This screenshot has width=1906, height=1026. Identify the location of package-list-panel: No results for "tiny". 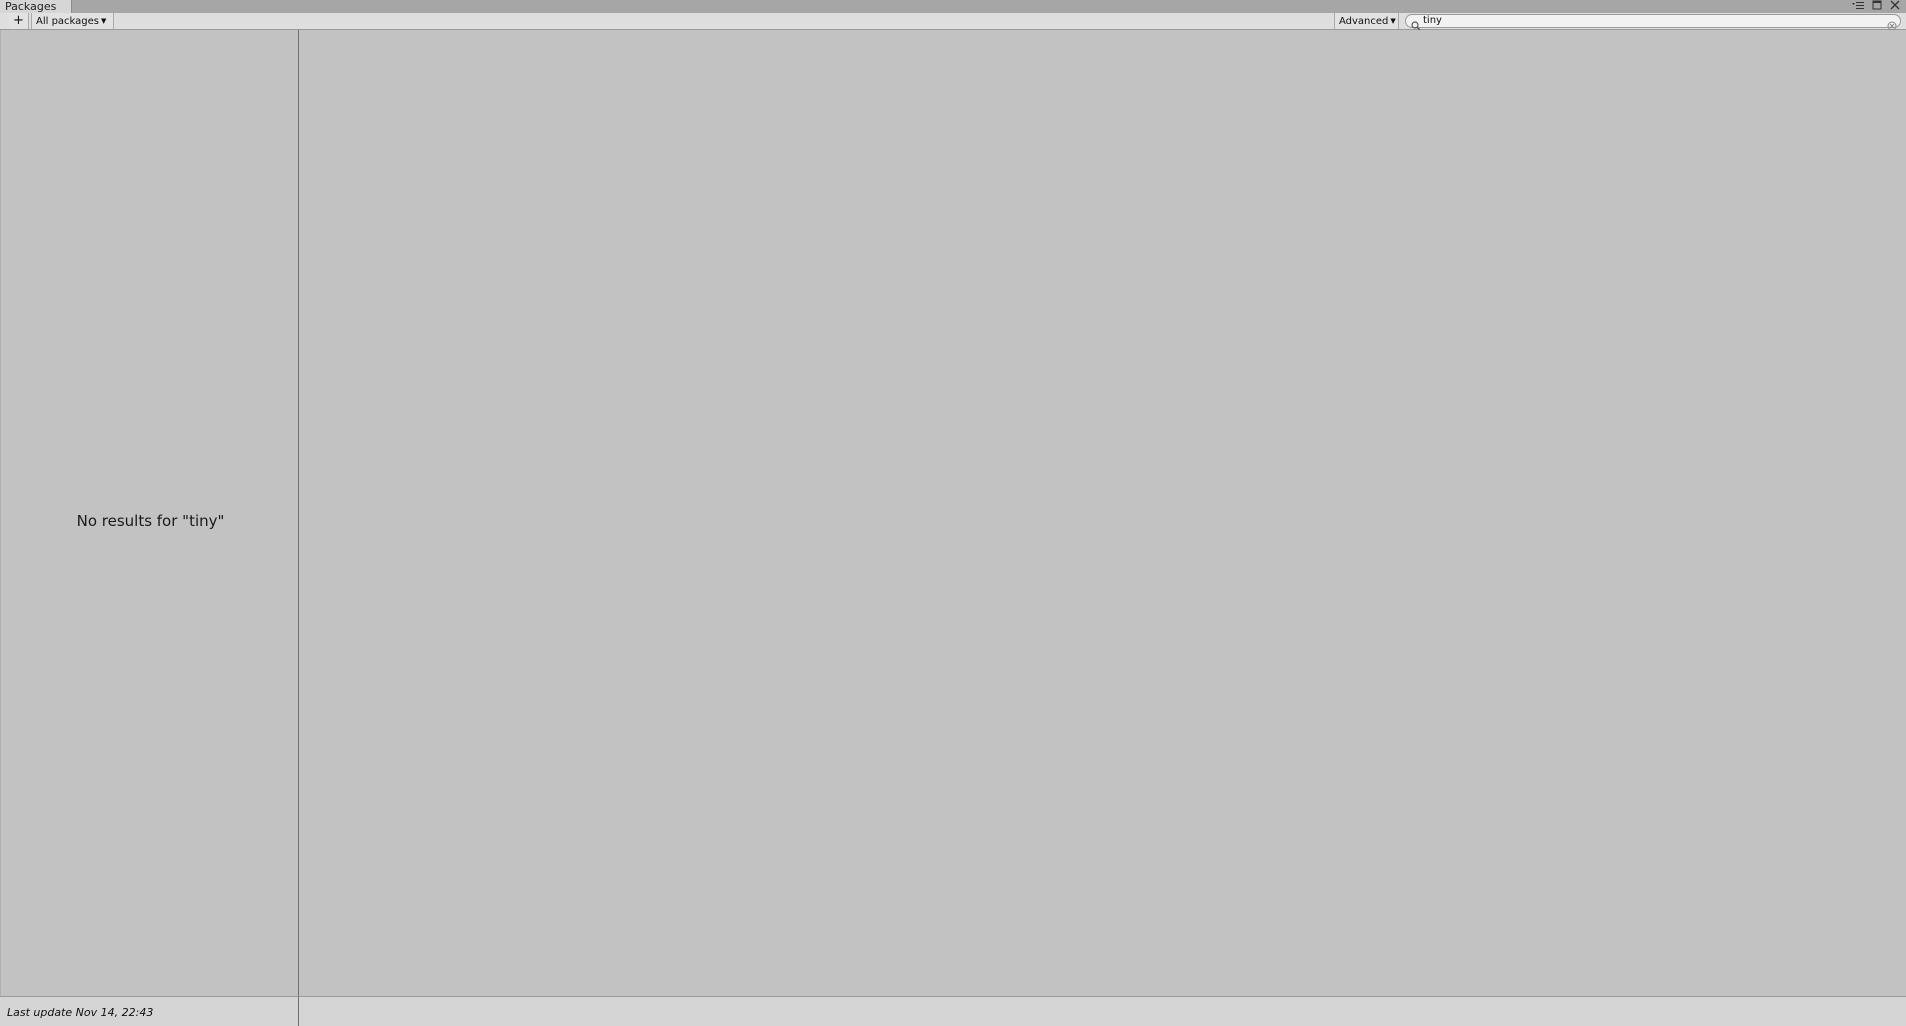
(149, 513).